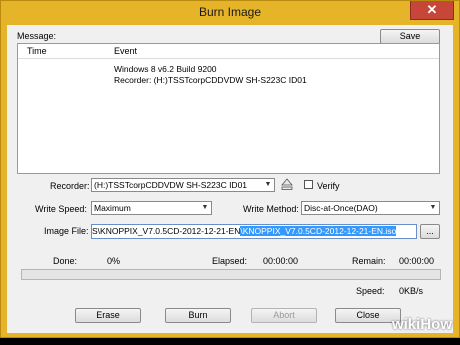  I want to click on eject-icon, so click(287, 184).